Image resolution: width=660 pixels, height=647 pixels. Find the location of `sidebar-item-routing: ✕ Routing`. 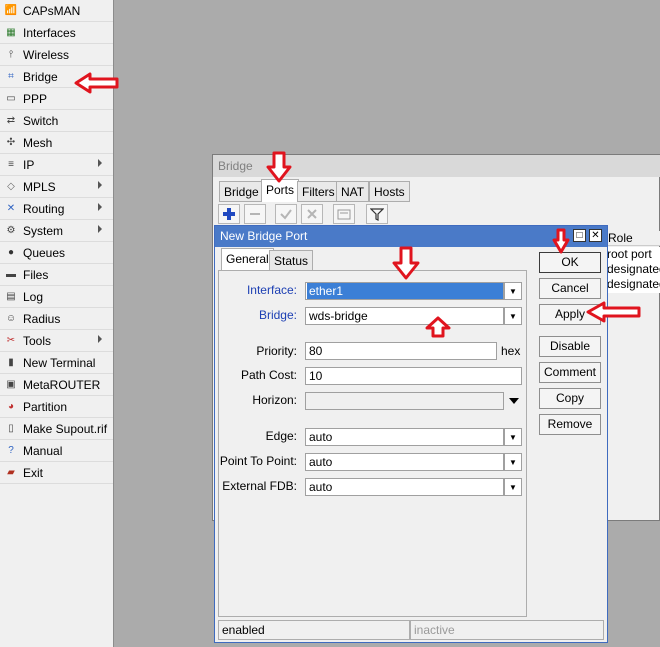

sidebar-item-routing: ✕ Routing is located at coordinates (56, 209).